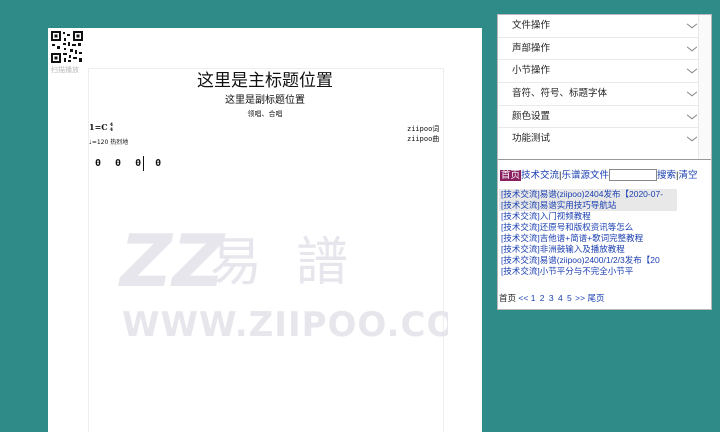  Describe the element at coordinates (588, 249) in the screenshot. I see `list-item: [技术交流]非洲鼓输入及播放教程` at that location.